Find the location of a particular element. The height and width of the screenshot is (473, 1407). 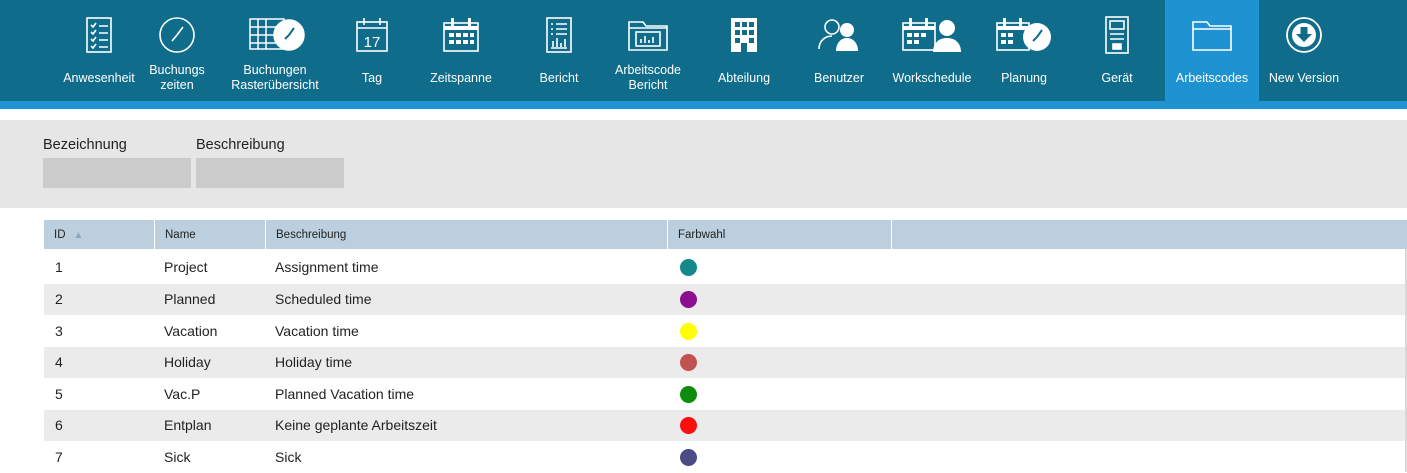

cell-id: 2 is located at coordinates (59, 299).